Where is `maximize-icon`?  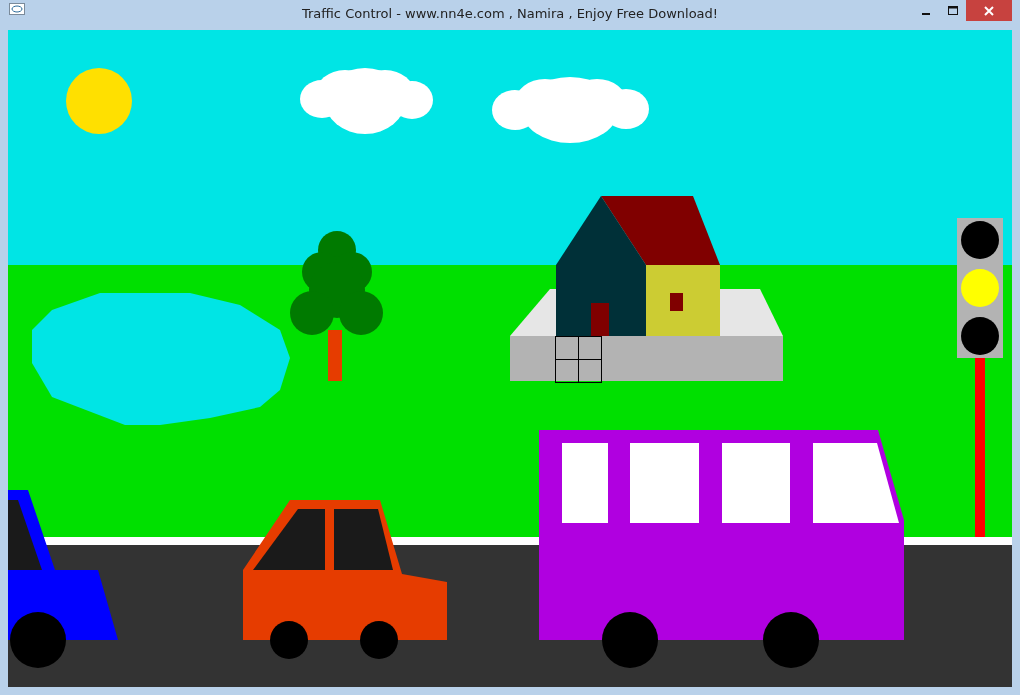 maximize-icon is located at coordinates (952, 10).